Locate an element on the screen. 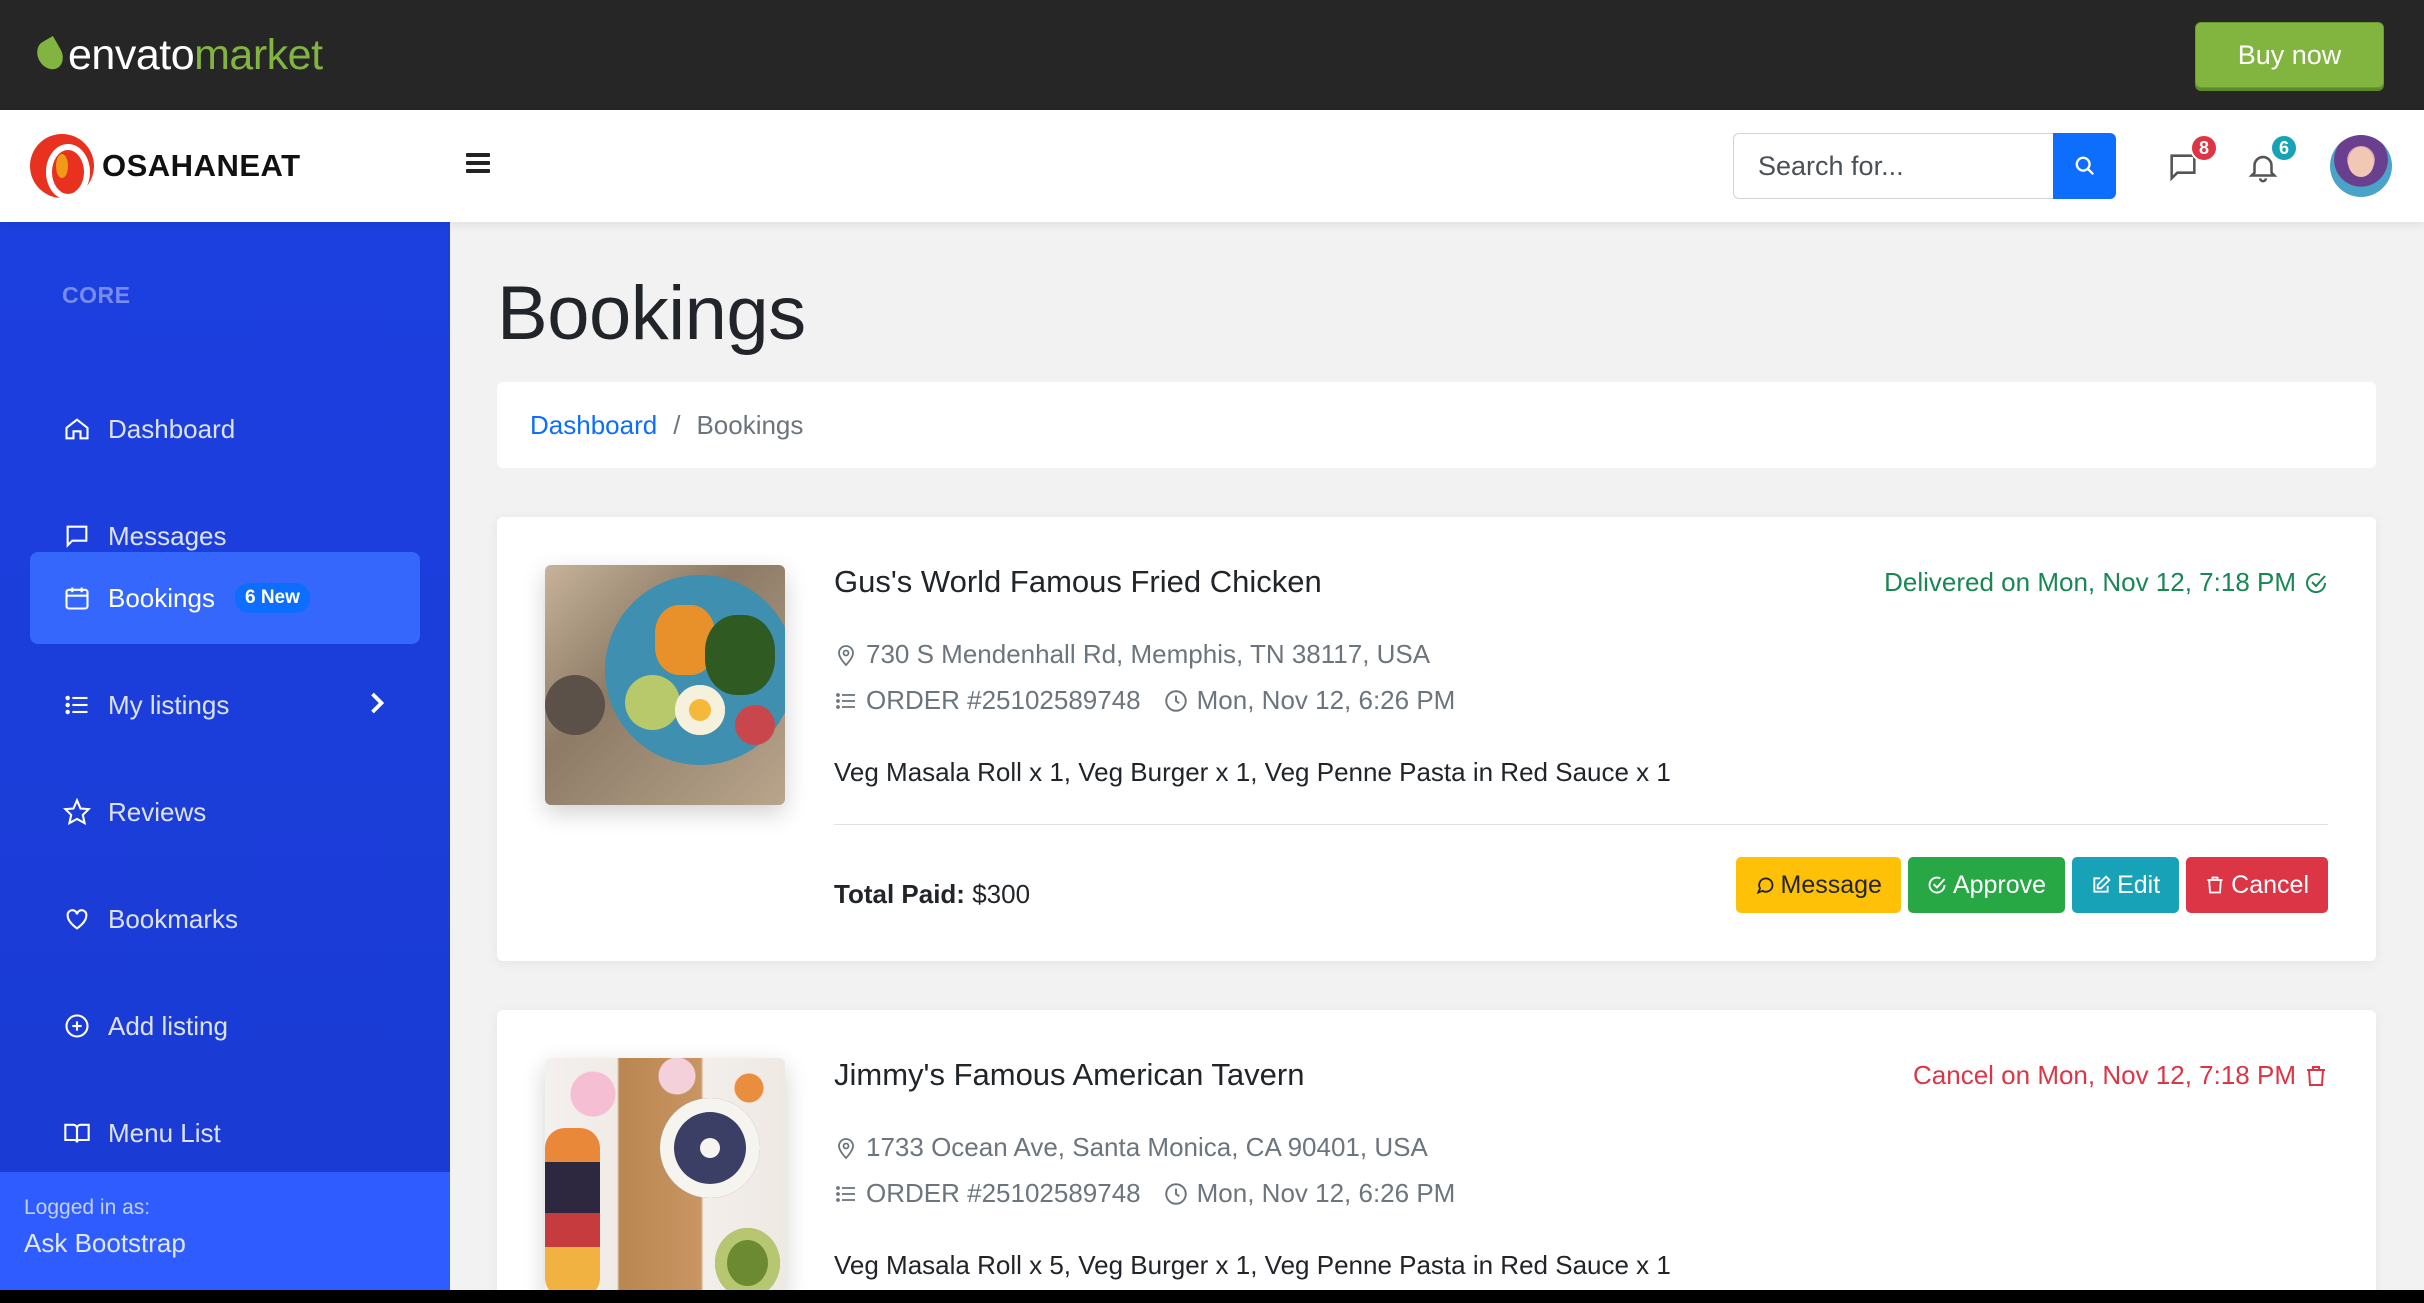 The image size is (2424, 1303). sidebar-item-label: My listings is located at coordinates (169, 704).